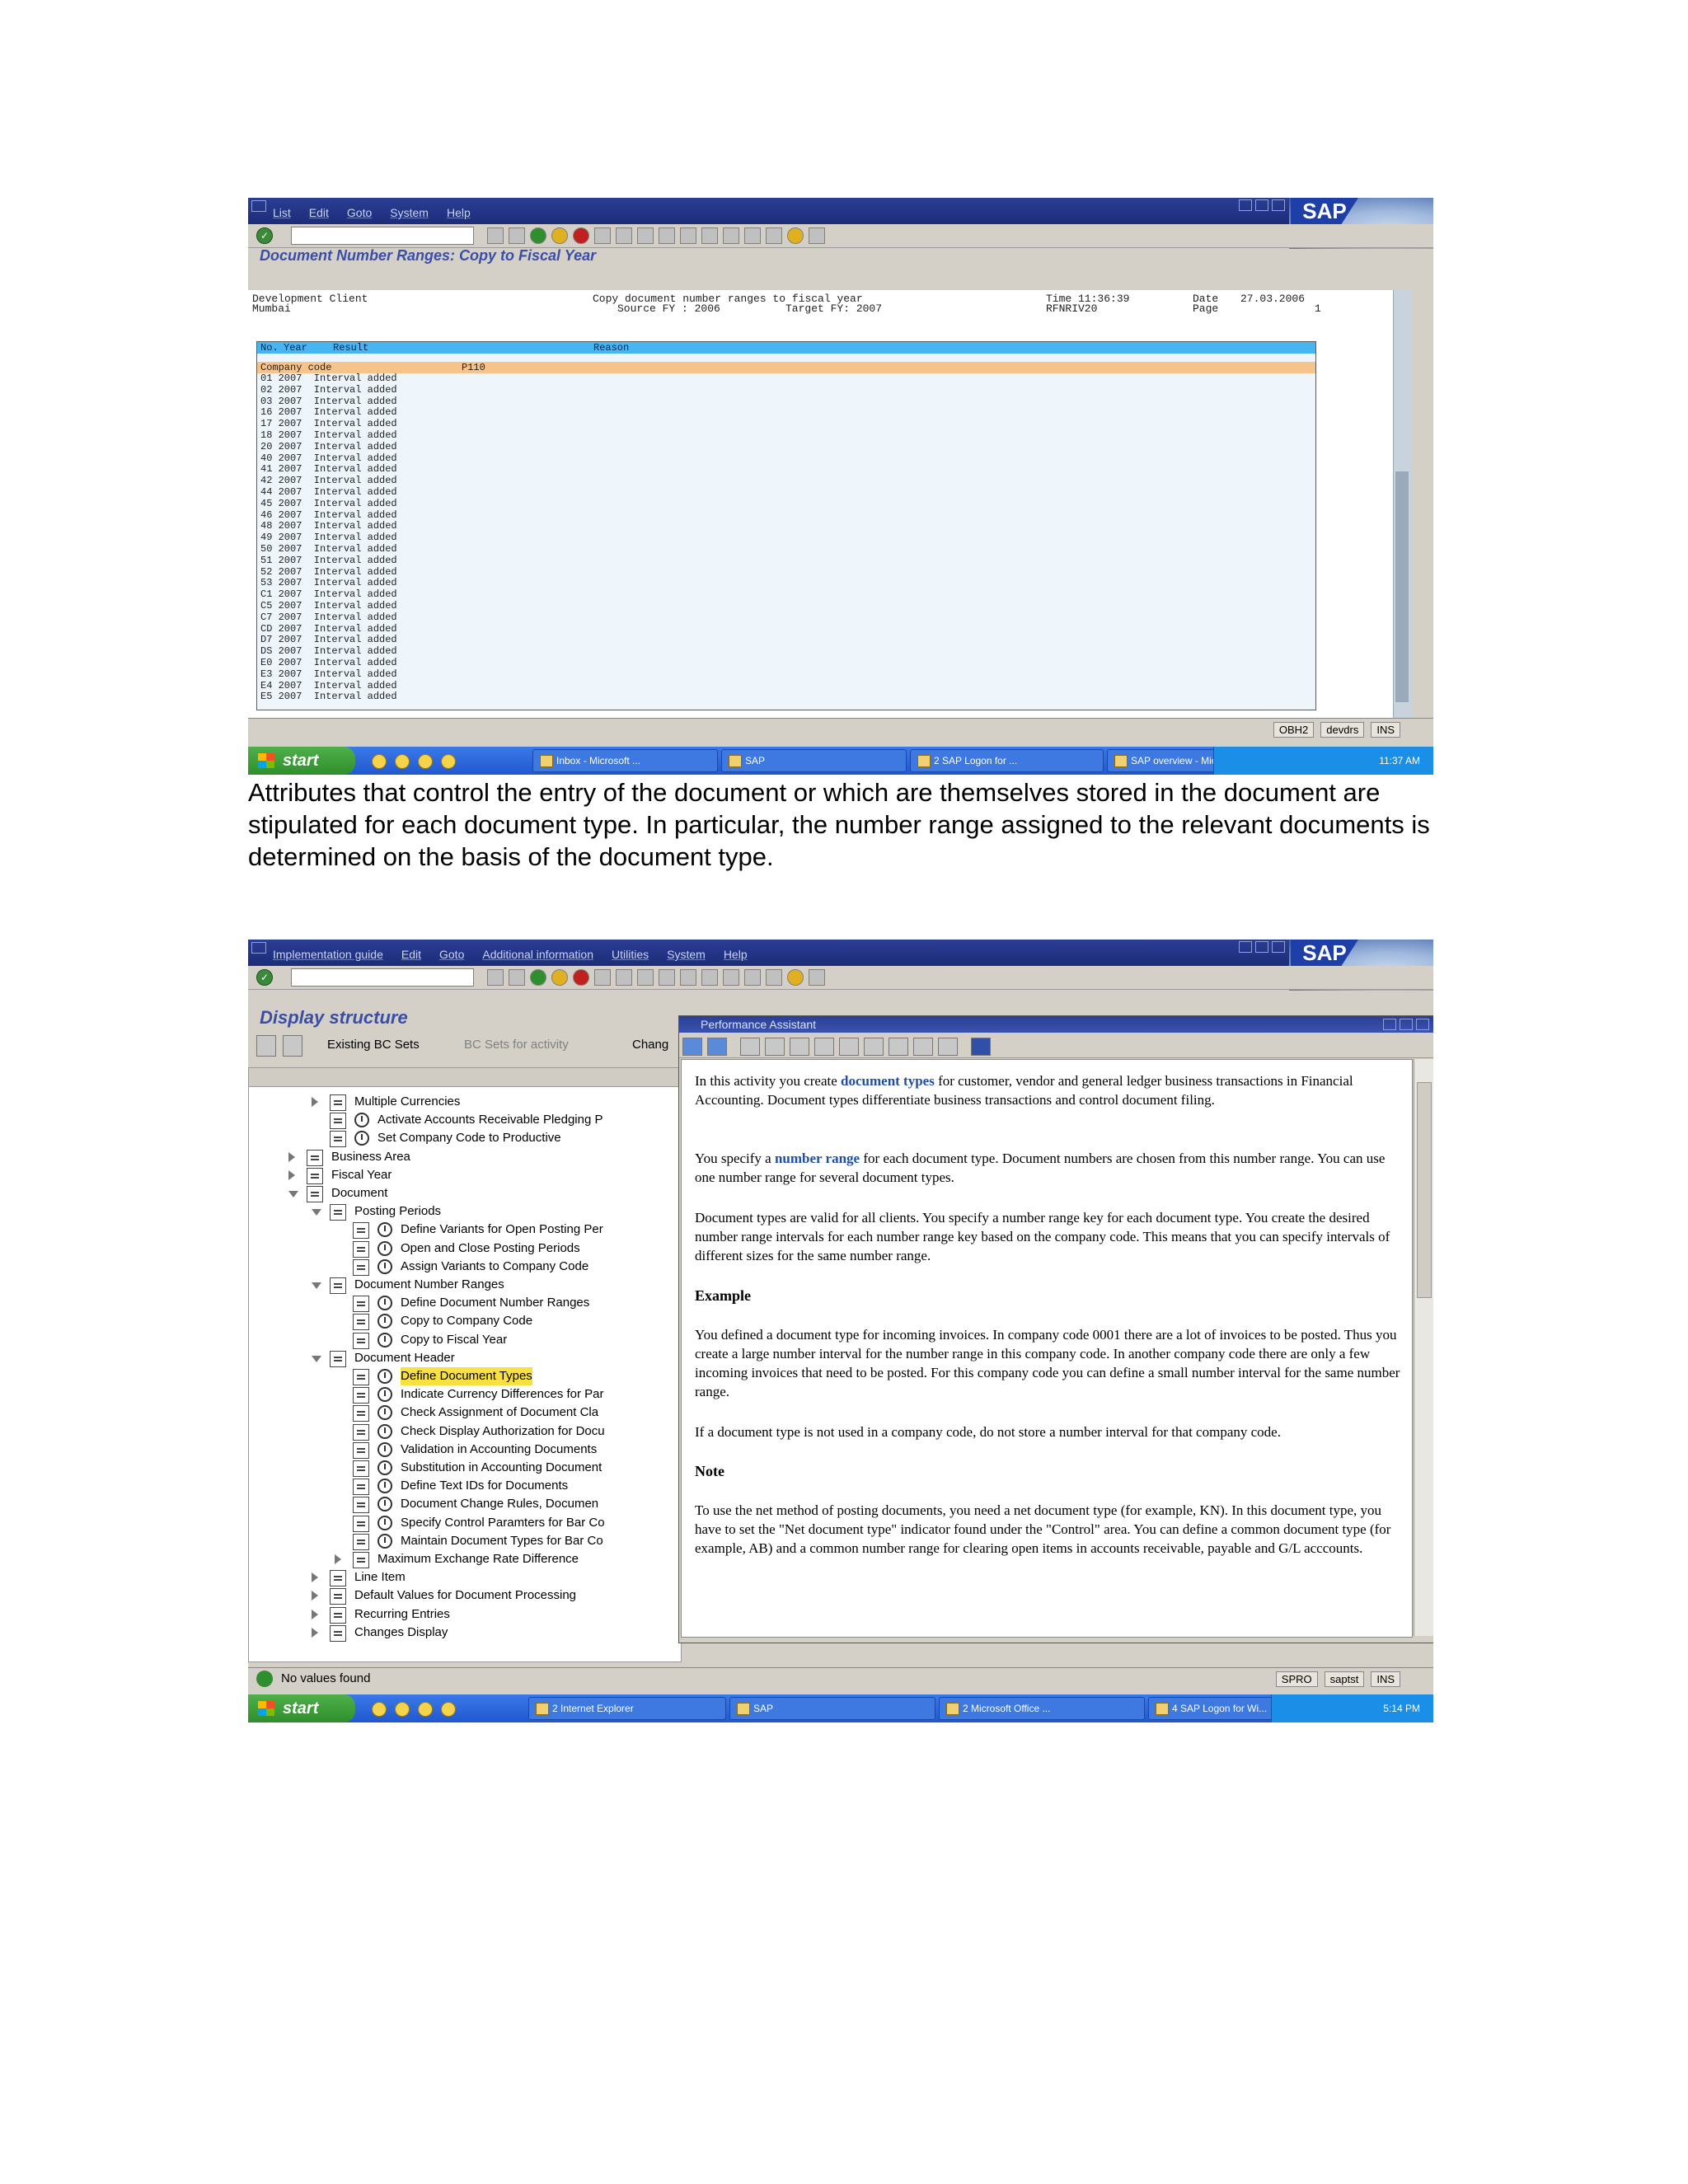 This screenshot has width=1688, height=2184. I want to click on pa-scroll-thumb, so click(1424, 1190).